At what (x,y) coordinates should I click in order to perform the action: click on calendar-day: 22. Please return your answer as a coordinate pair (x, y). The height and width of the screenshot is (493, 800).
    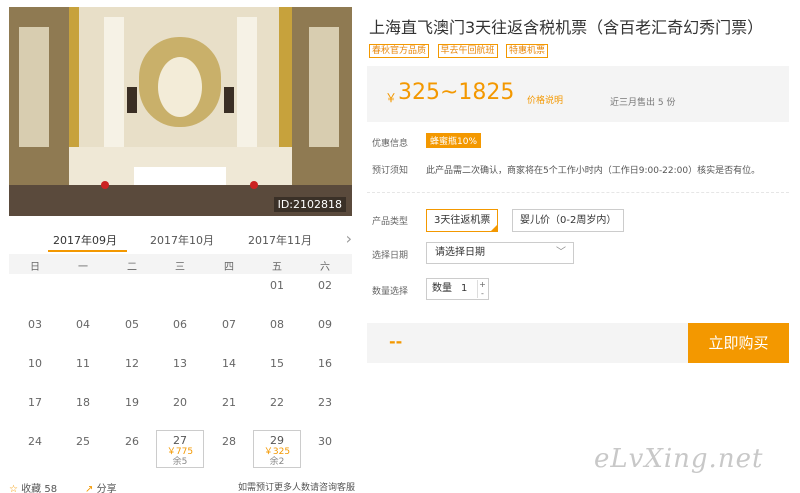
    Looking at the image, I should click on (277, 402).